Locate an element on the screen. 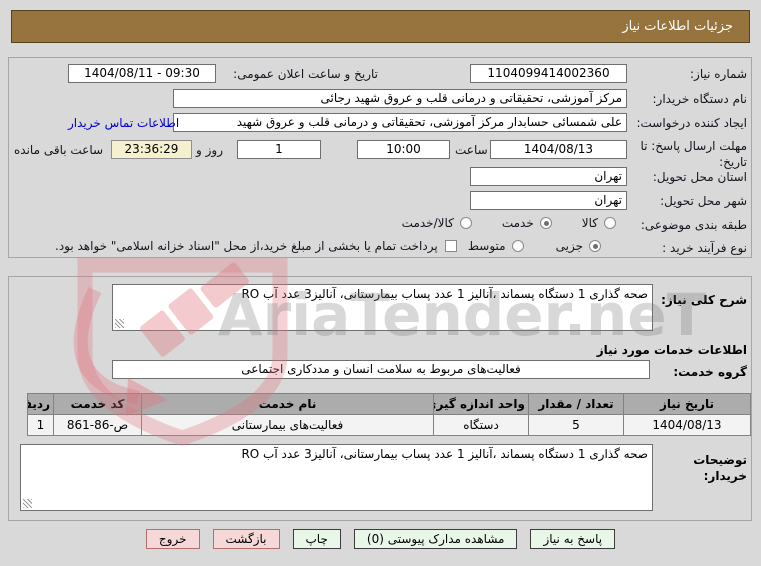 Image resolution: width=761 pixels, height=566 pixels. cell-unit: دستگاه is located at coordinates (481, 425).